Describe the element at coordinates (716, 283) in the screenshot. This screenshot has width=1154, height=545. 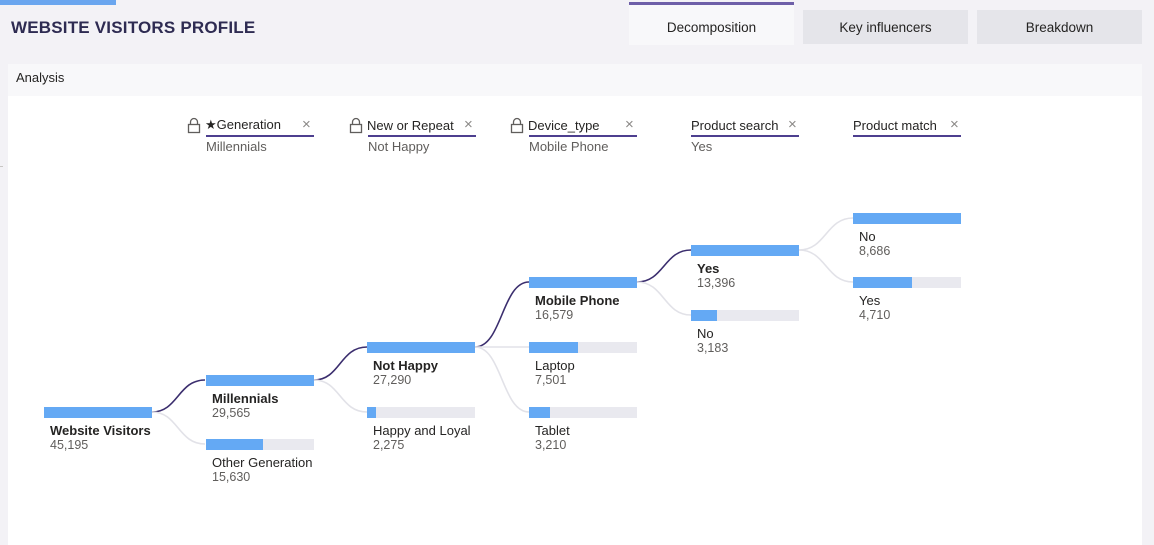
I see `node-value: 13,396` at that location.